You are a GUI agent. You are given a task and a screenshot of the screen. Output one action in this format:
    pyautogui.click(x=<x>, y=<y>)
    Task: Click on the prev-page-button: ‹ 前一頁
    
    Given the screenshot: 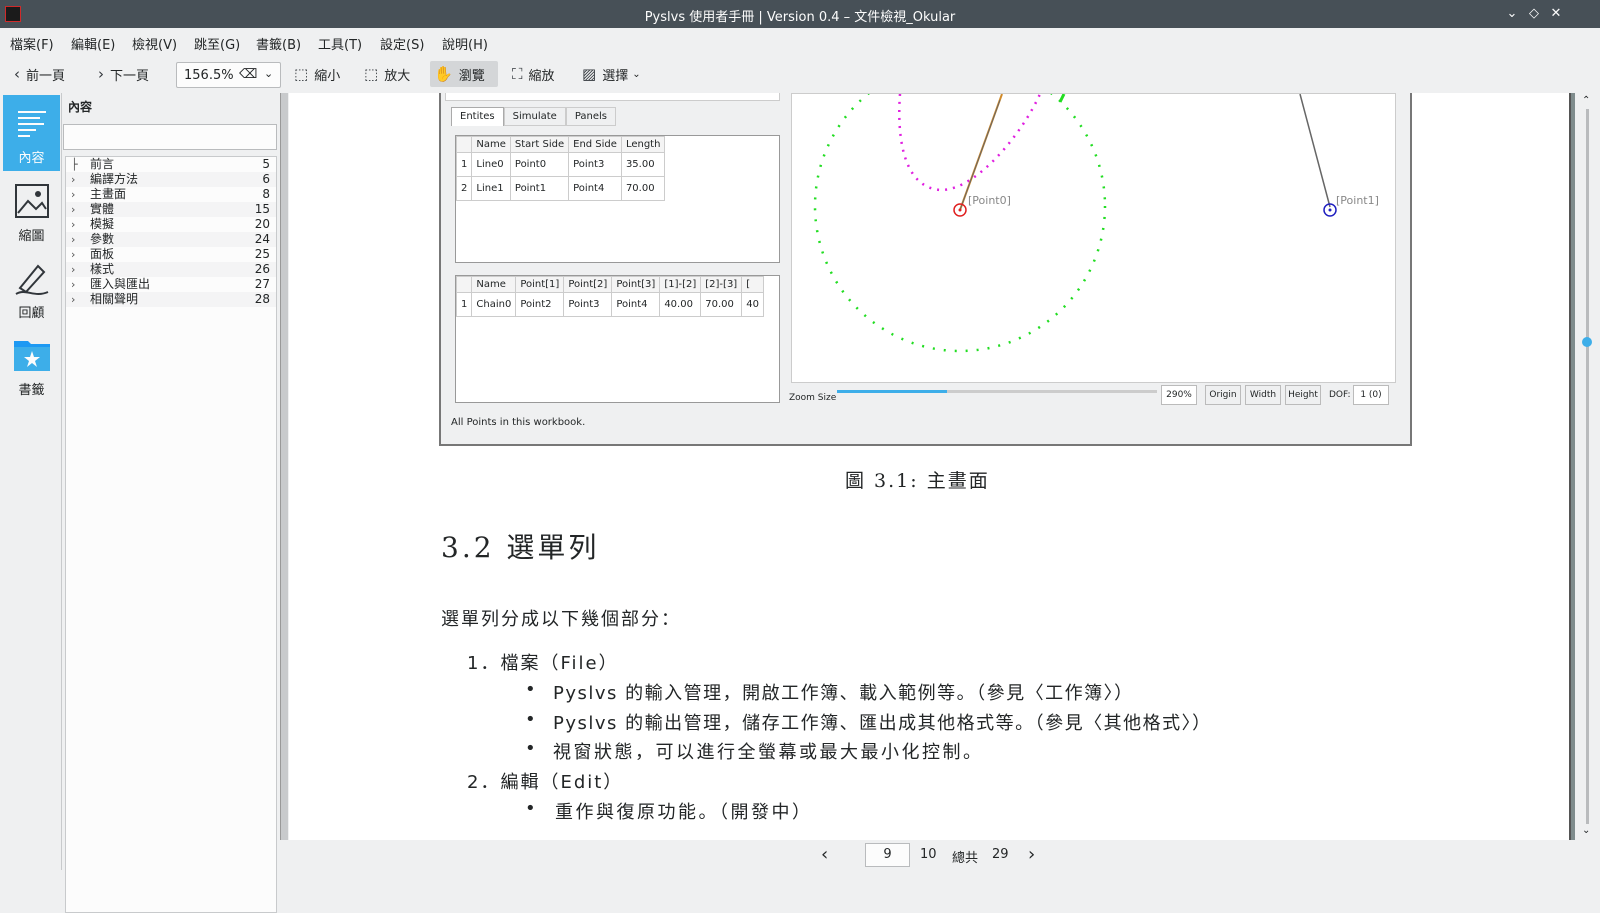 What is the action you would take?
    pyautogui.click(x=39, y=74)
    